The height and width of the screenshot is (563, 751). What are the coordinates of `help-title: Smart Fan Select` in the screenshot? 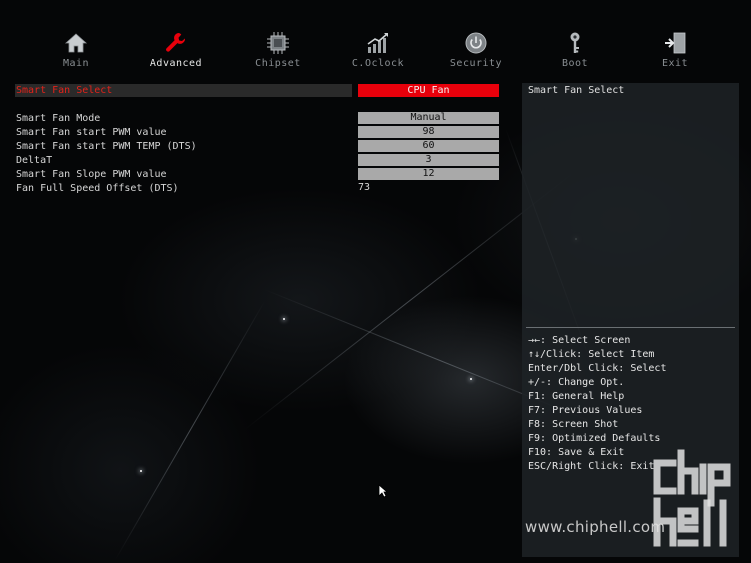 It's located at (576, 90).